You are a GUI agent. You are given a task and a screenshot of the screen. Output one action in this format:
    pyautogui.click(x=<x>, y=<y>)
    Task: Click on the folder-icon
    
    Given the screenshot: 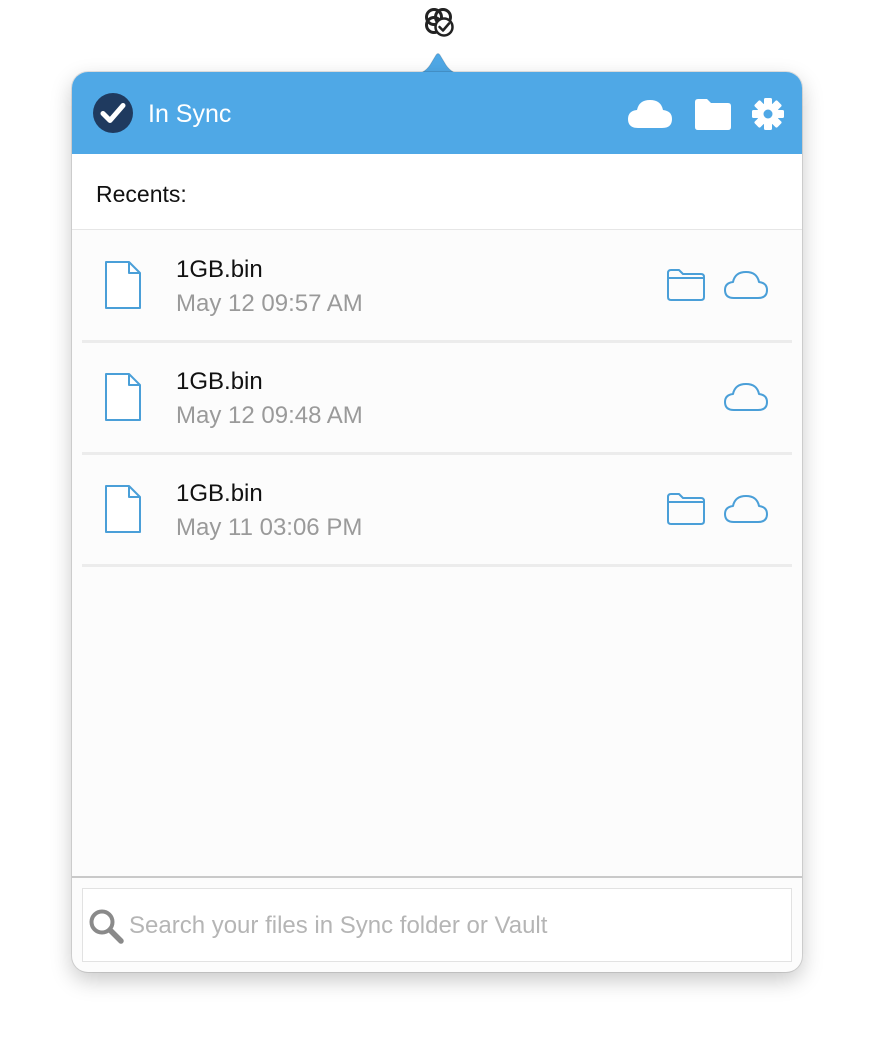 What is the action you would take?
    pyautogui.click(x=713, y=114)
    